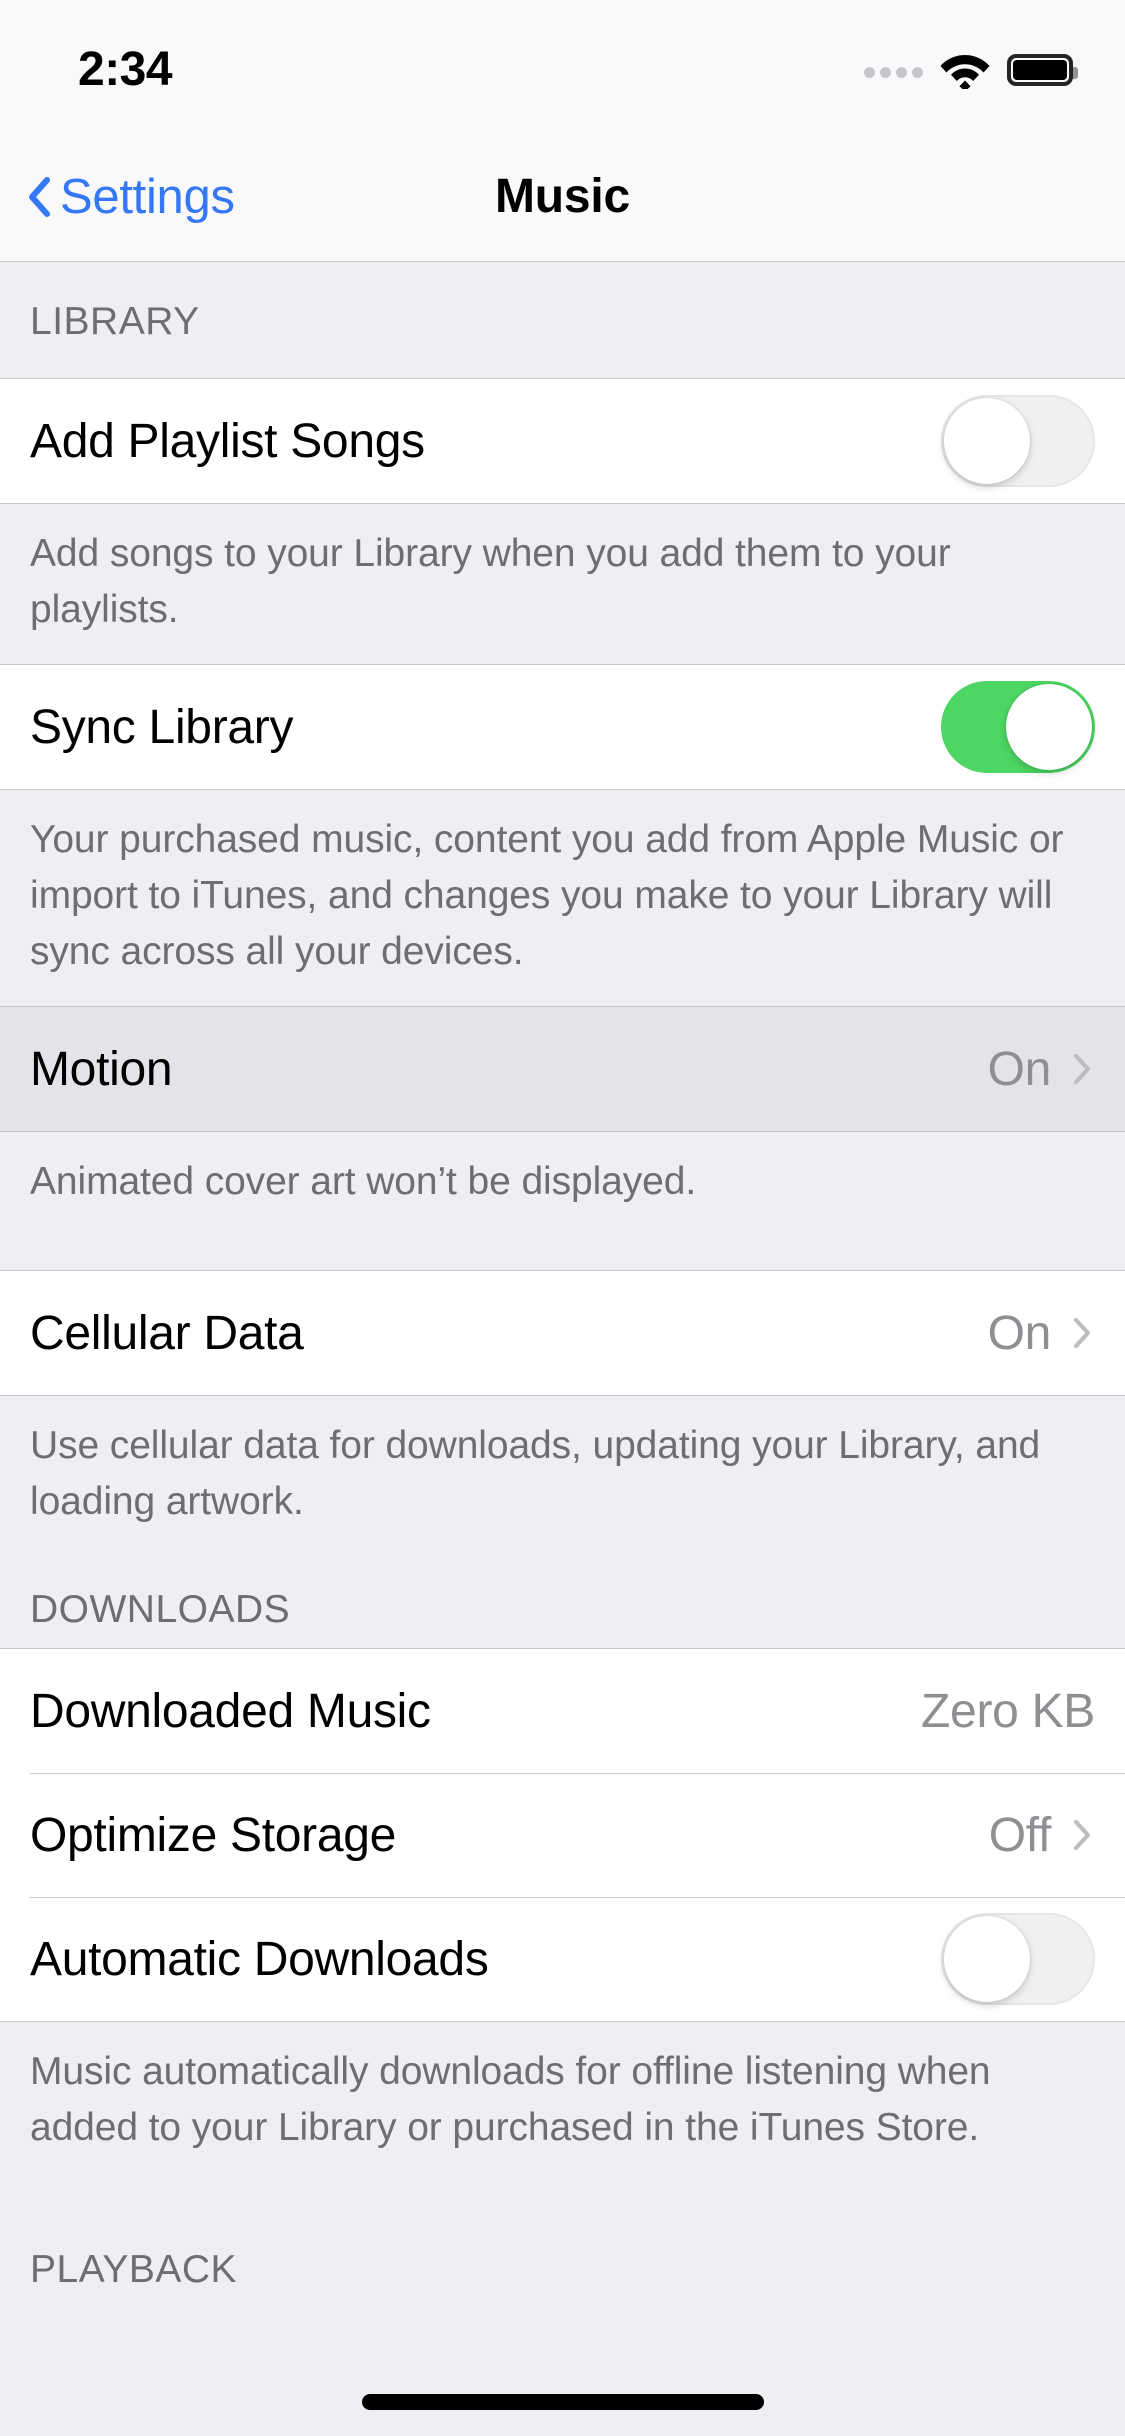  I want to click on group-add-playlist-songs: Add Playlist Songs, so click(562, 441).